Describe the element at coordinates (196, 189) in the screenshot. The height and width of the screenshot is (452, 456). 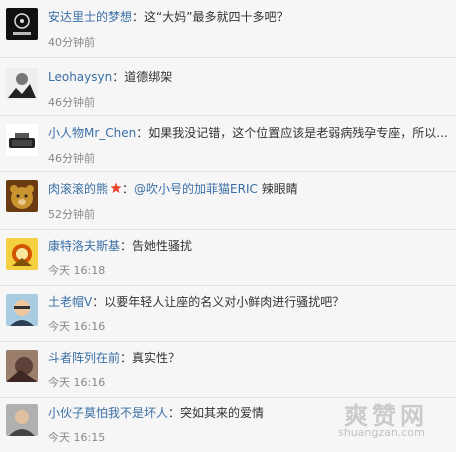
I see `mention-link: @吹小号的加菲猫ERIC` at that location.